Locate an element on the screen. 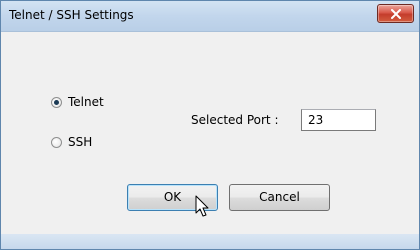 This screenshot has height=250, width=420. radio-unchecked-icon is located at coordinates (56, 142).